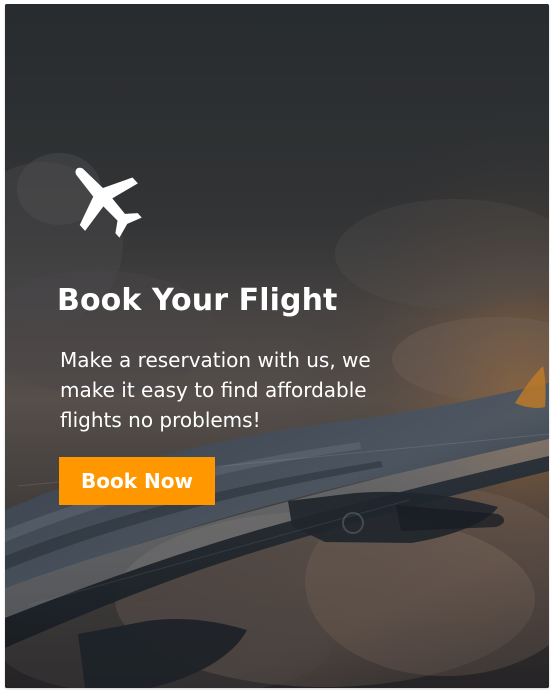 The height and width of the screenshot is (696, 553). What do you see at coordinates (137, 481) in the screenshot?
I see `book-now-button: Book Now` at bounding box center [137, 481].